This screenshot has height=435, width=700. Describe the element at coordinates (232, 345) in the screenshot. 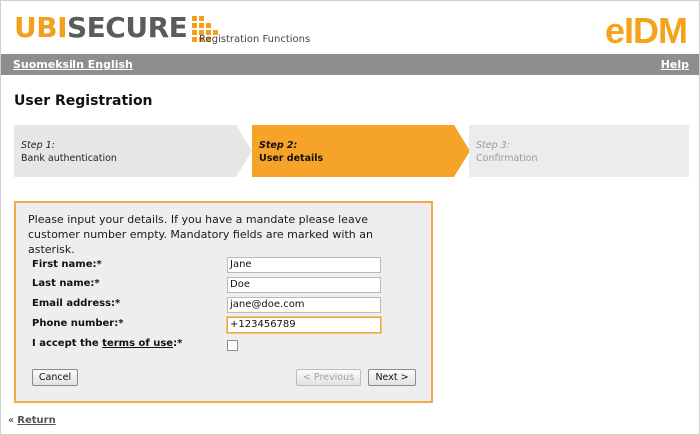

I see `terms-checkbox` at that location.